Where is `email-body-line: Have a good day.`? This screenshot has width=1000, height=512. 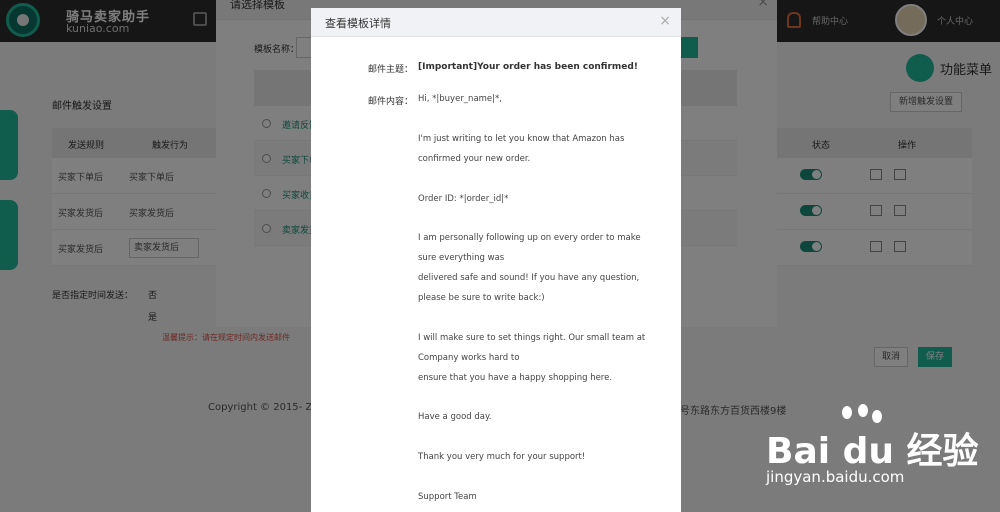 email-body-line: Have a good day. is located at coordinates (455, 417).